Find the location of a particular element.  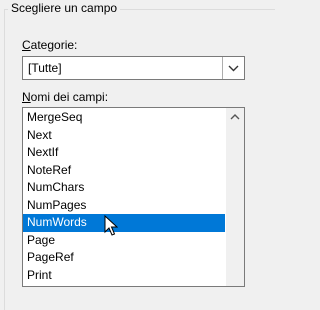

categories-label: Categorie: is located at coordinates (49, 45).